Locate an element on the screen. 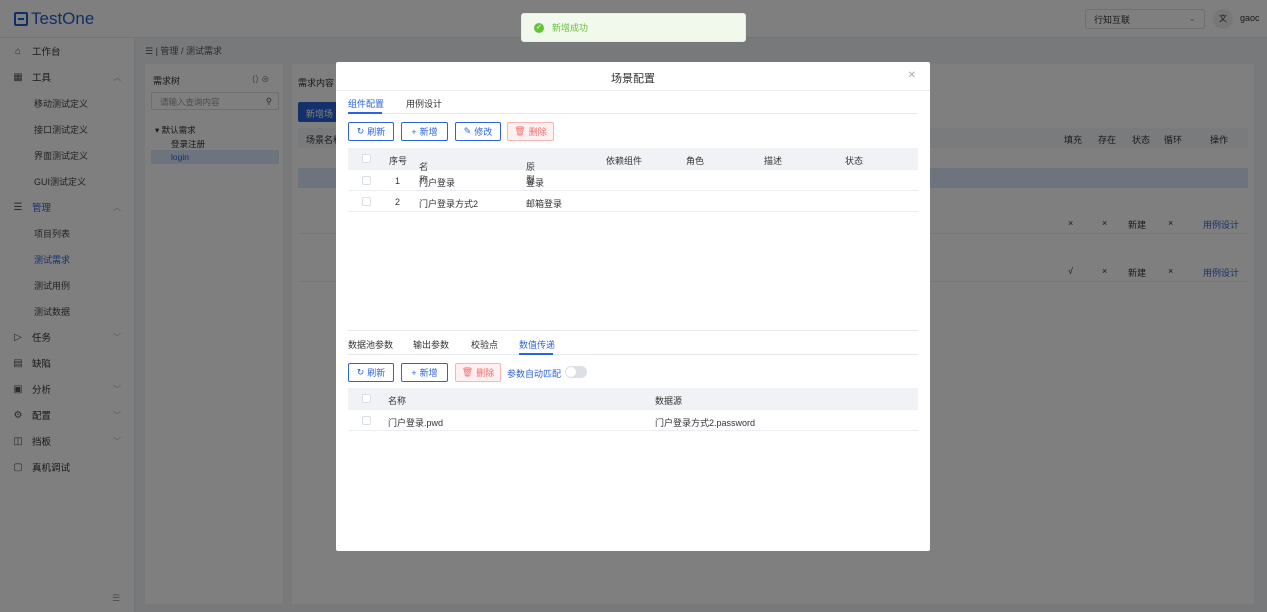  cell-index: 1 is located at coordinates (398, 181).